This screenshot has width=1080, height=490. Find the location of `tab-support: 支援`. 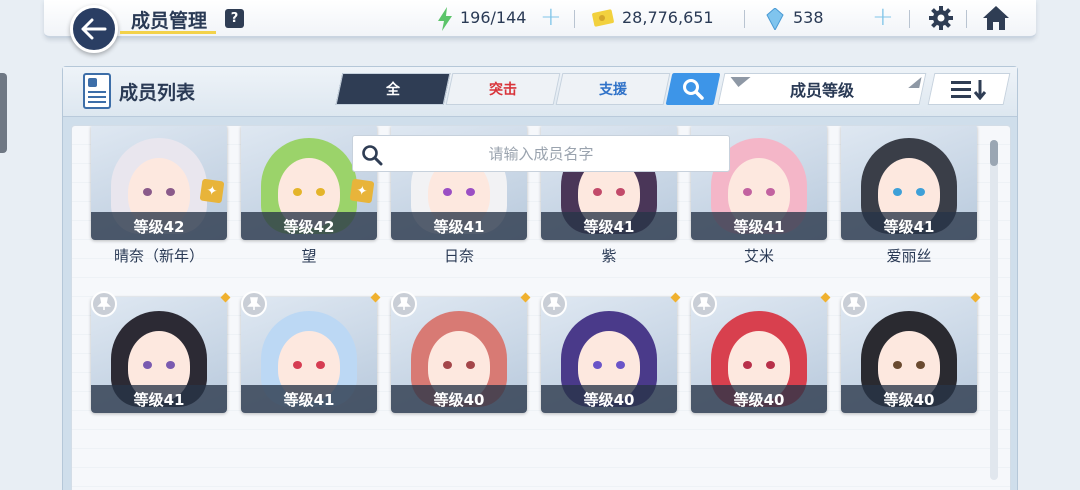

tab-support: 支援 is located at coordinates (613, 89).